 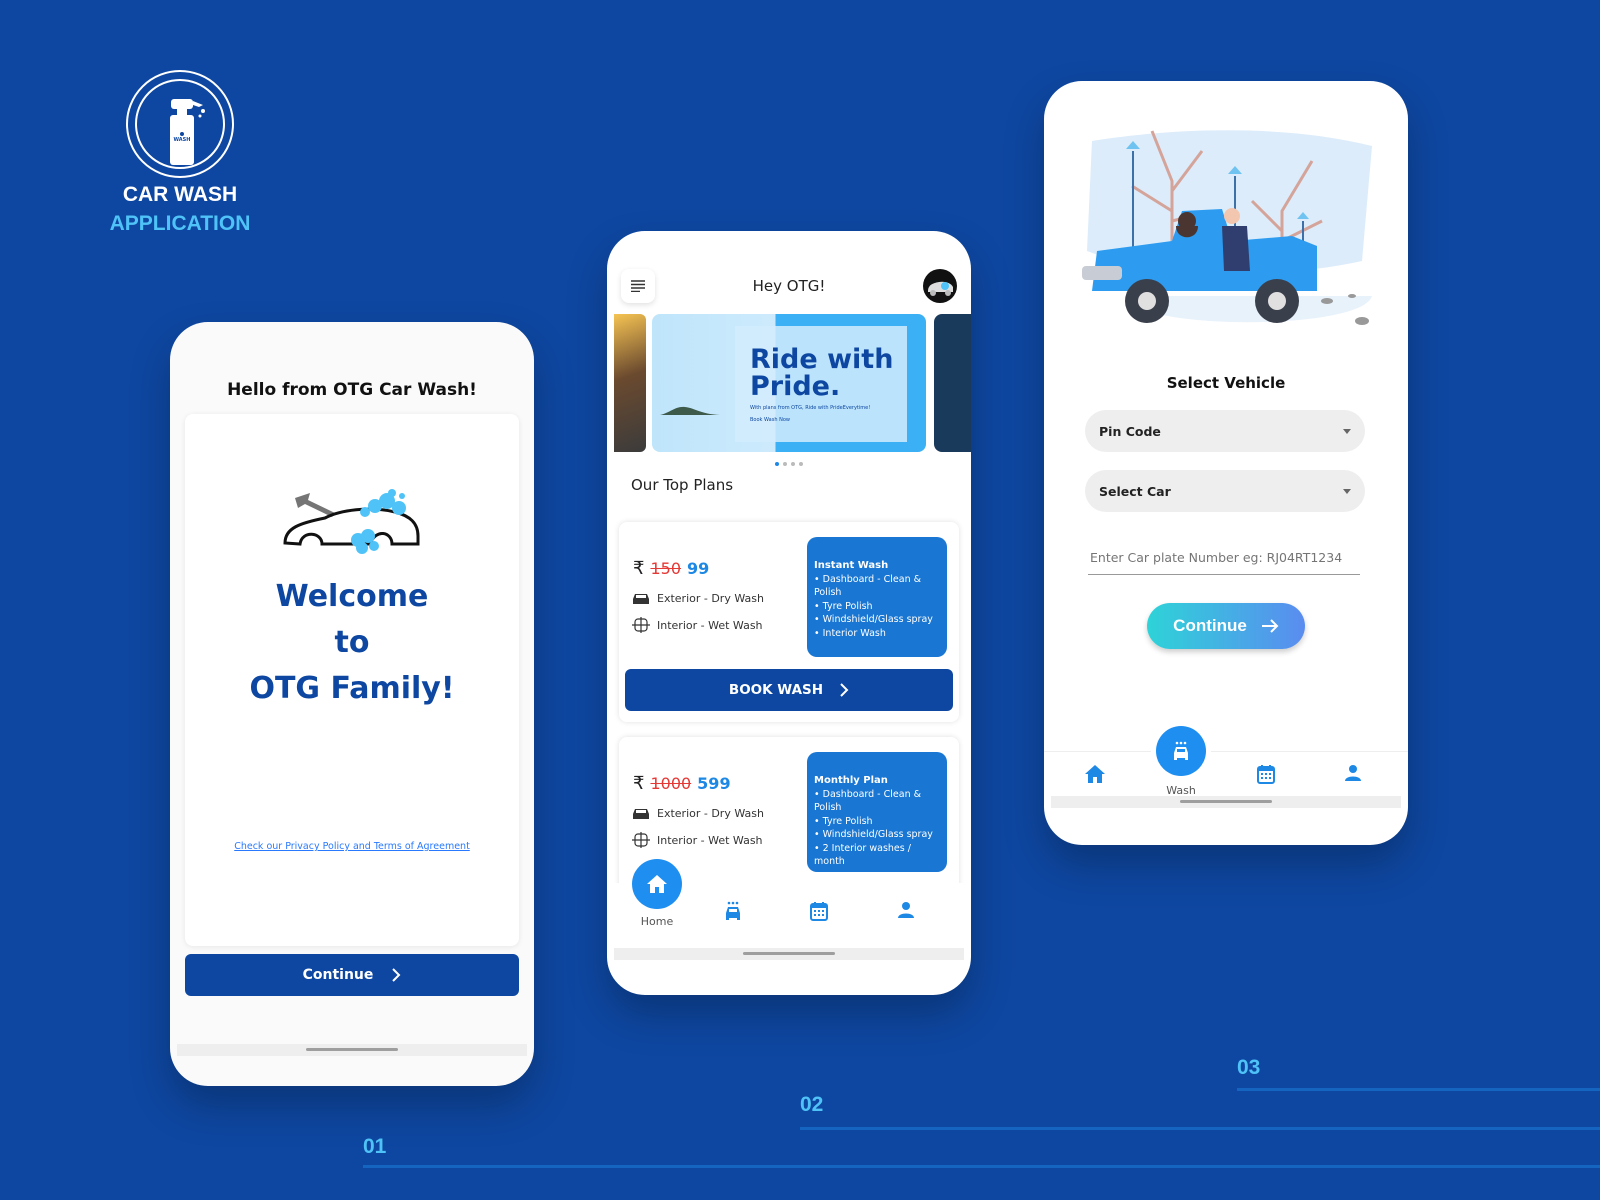 What do you see at coordinates (851, 565) in the screenshot?
I see `plan-name: Instant Wash` at bounding box center [851, 565].